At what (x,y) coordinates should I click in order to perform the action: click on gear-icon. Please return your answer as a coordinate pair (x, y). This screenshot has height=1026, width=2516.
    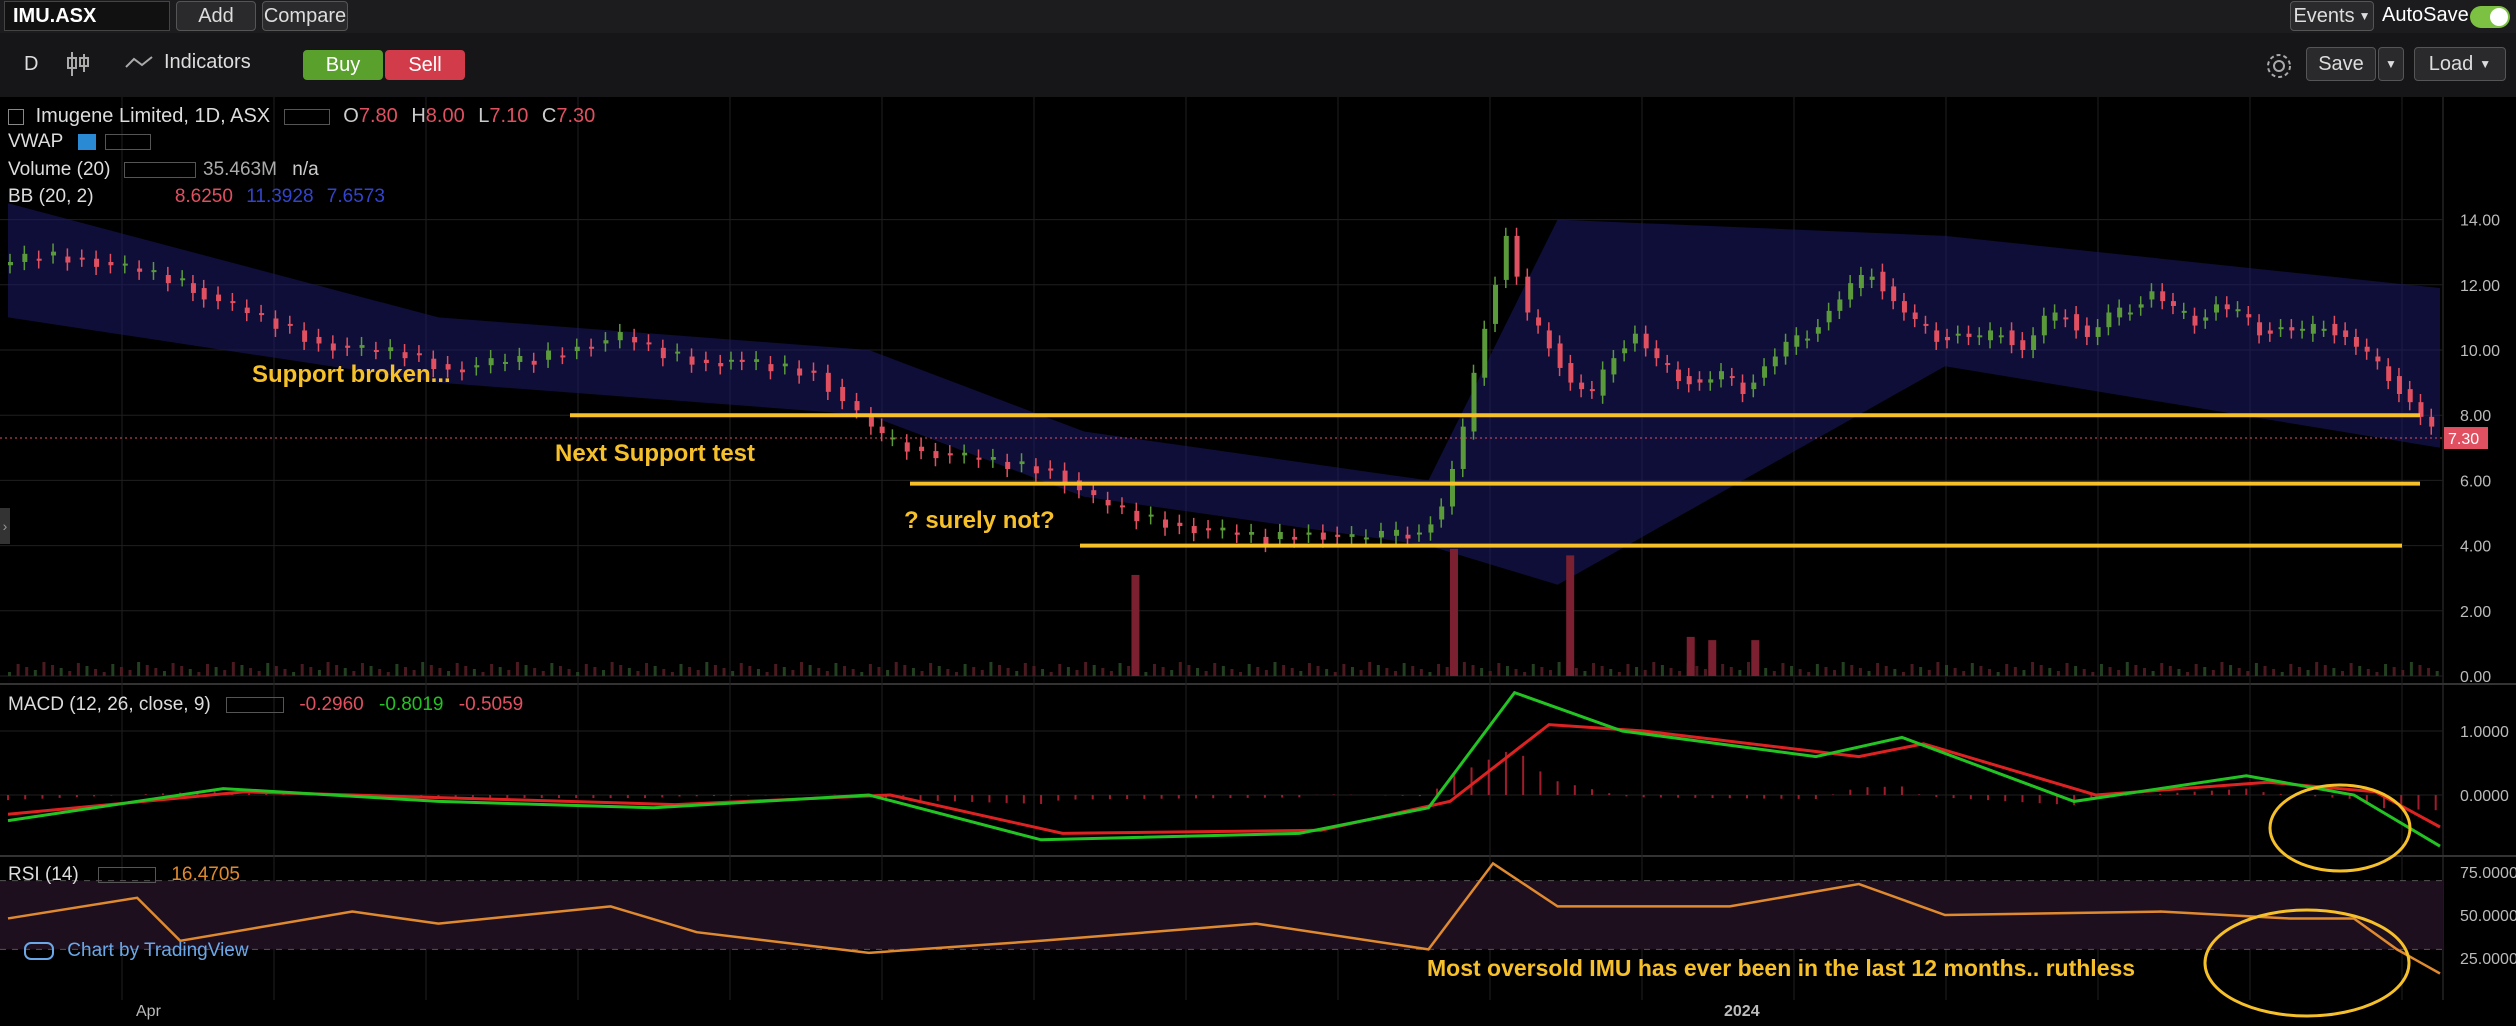
    Looking at the image, I should click on (2279, 68).